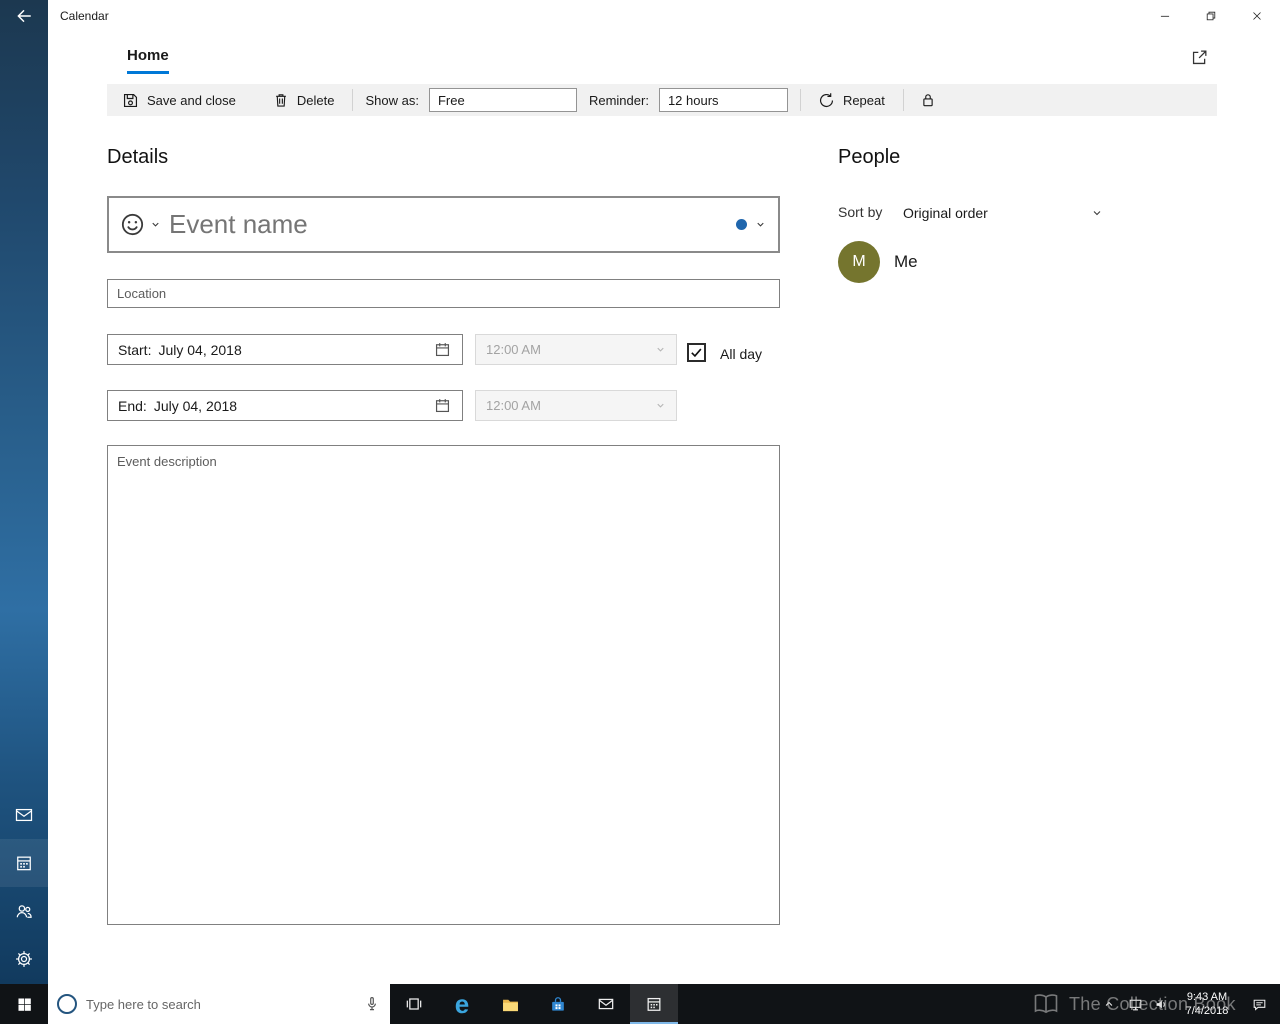 The height and width of the screenshot is (1024, 1280). Describe the element at coordinates (1207, 997) in the screenshot. I see `clock-time: 9:43 AM` at that location.